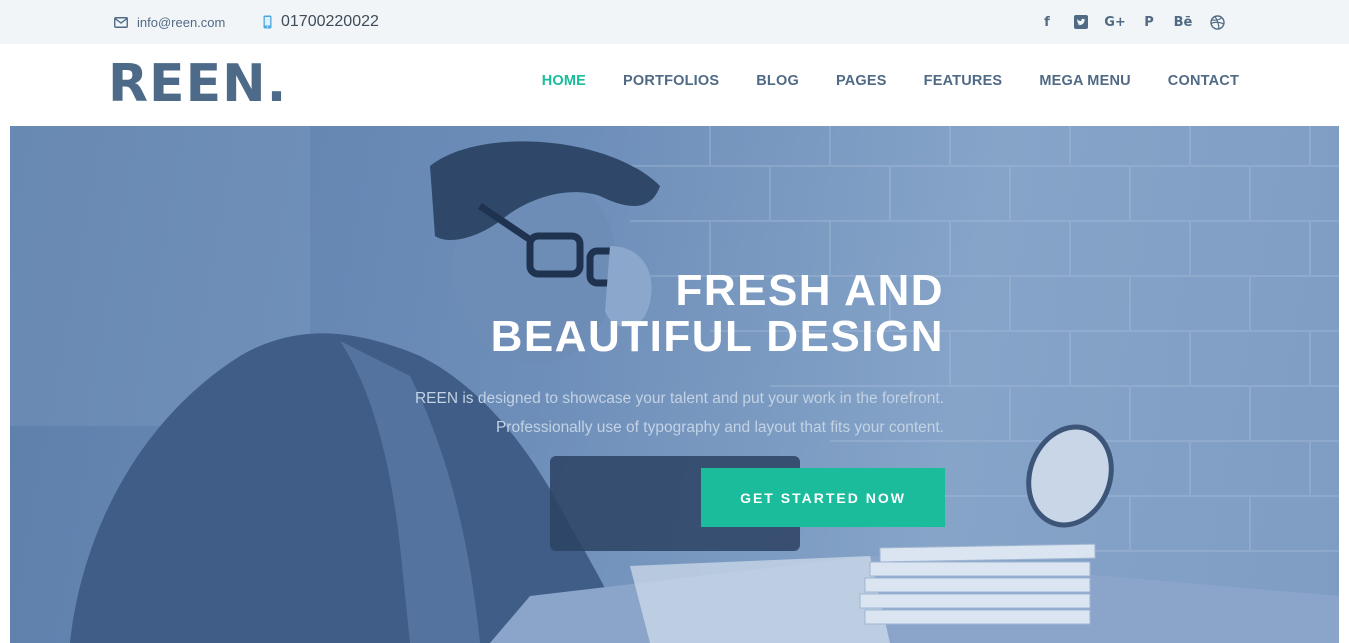 Image resolution: width=1349 pixels, height=643 pixels. Describe the element at coordinates (809, 290) in the screenshot. I see `hero-title-line-1: FRESH AND` at that location.